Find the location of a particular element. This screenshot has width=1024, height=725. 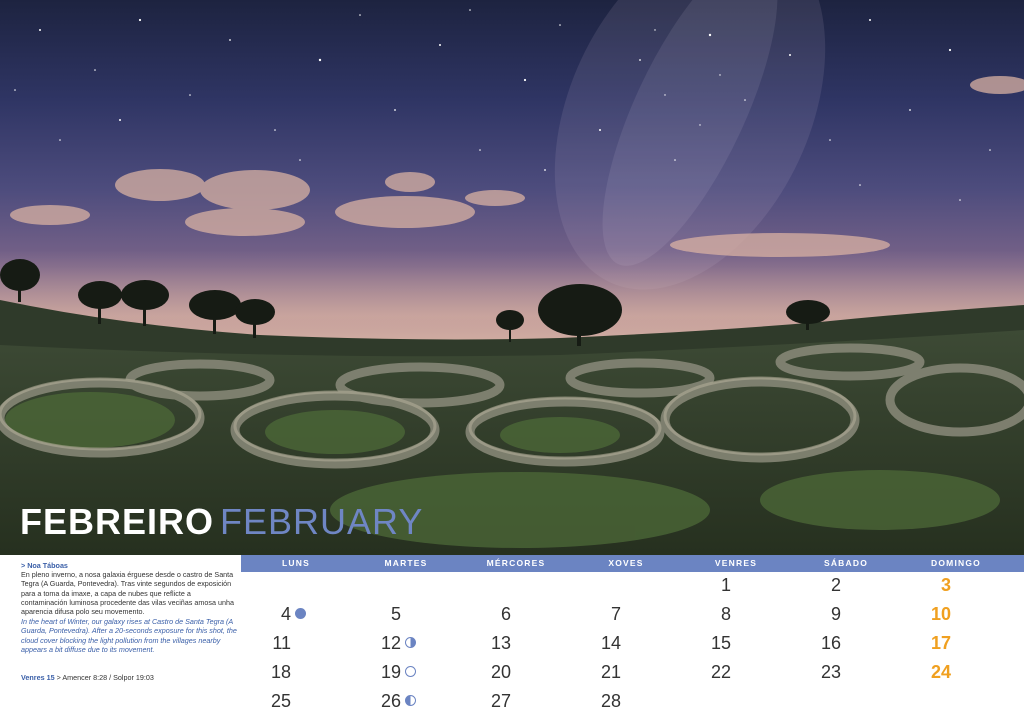

day-number: 21 is located at coordinates (610, 672).